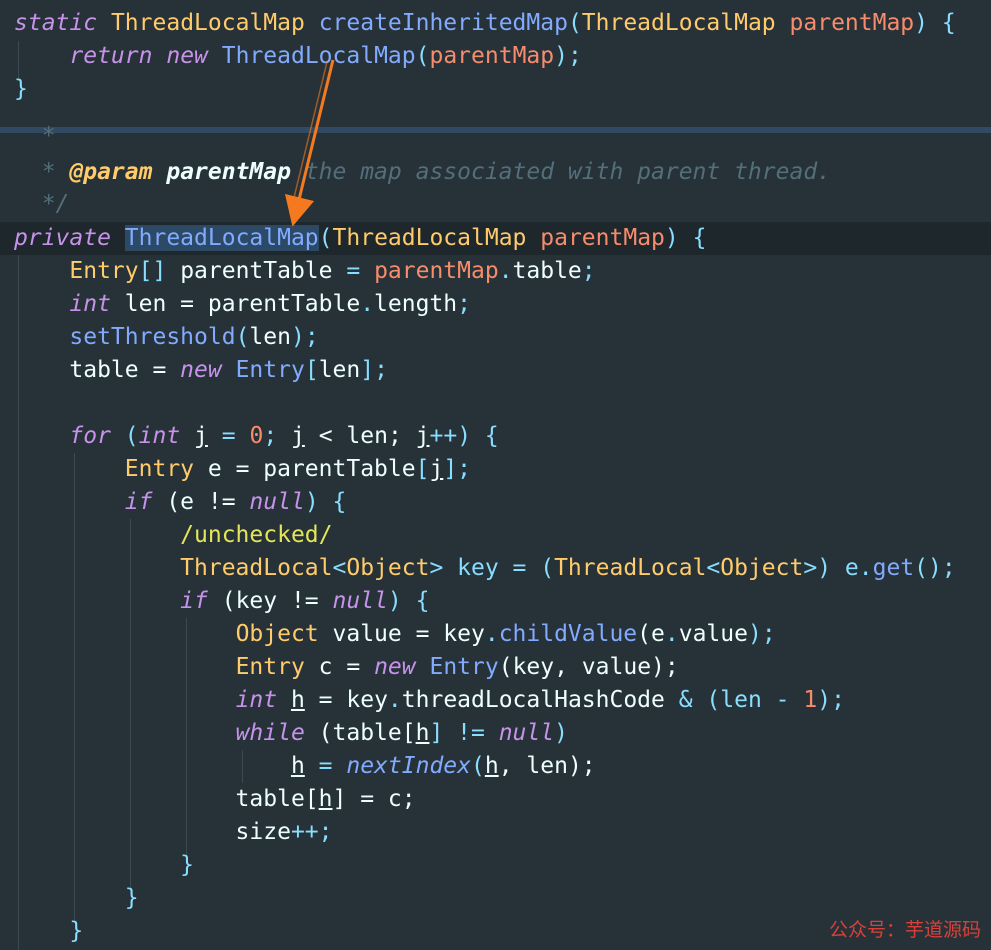 Image resolution: width=991 pixels, height=950 pixels. What do you see at coordinates (35, 136) in the screenshot?
I see `code-line: *` at bounding box center [35, 136].